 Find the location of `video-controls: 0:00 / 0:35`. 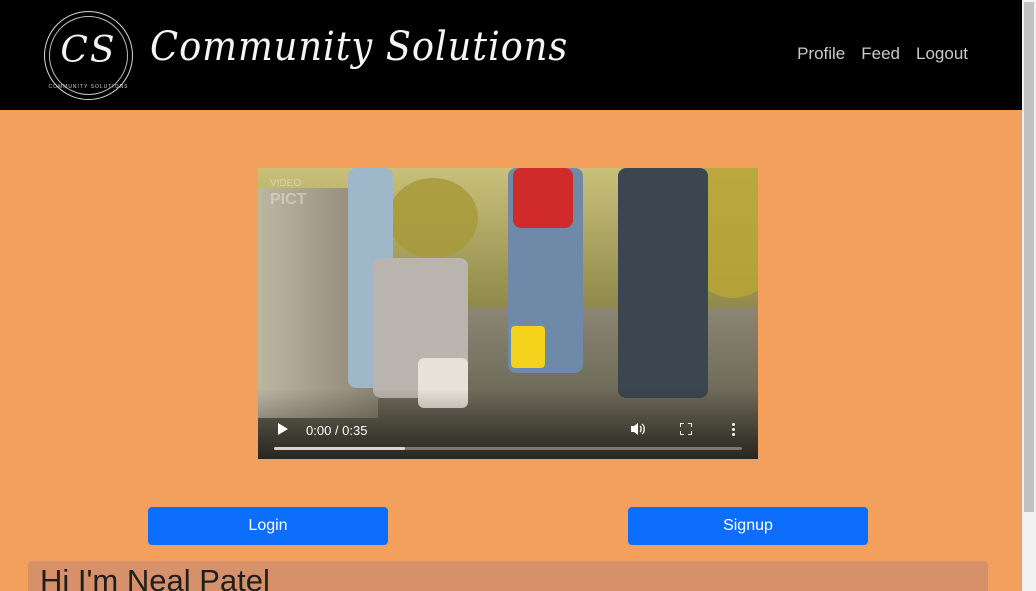

video-controls: 0:00 / 0:35 is located at coordinates (508, 424).